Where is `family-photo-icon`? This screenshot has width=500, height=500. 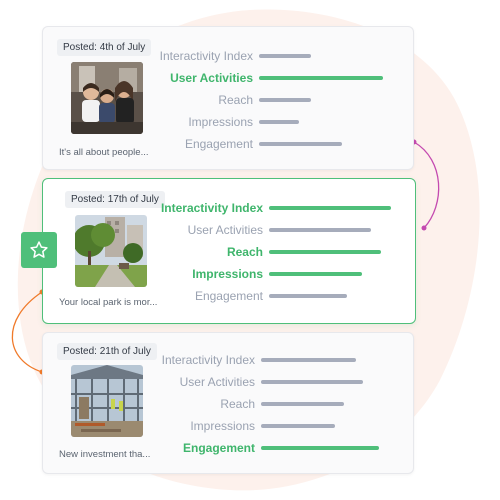
family-photo-icon is located at coordinates (107, 98).